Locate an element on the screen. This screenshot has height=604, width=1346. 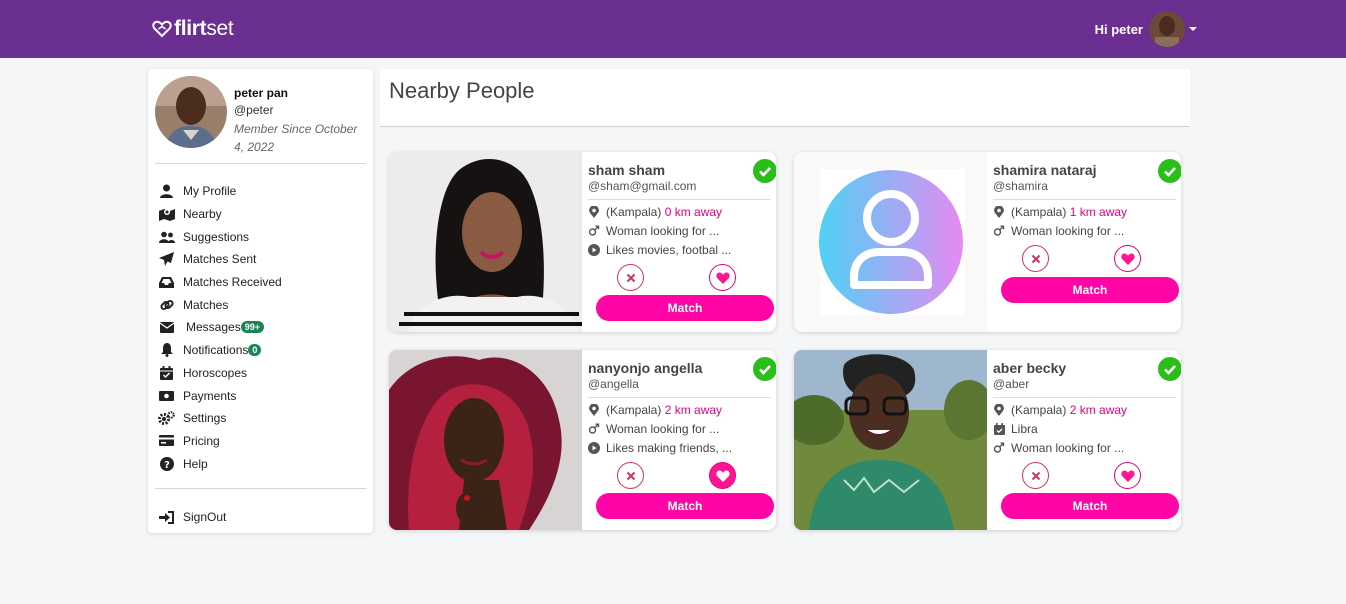
sidebar-item-label: Payments is located at coordinates (210, 395).